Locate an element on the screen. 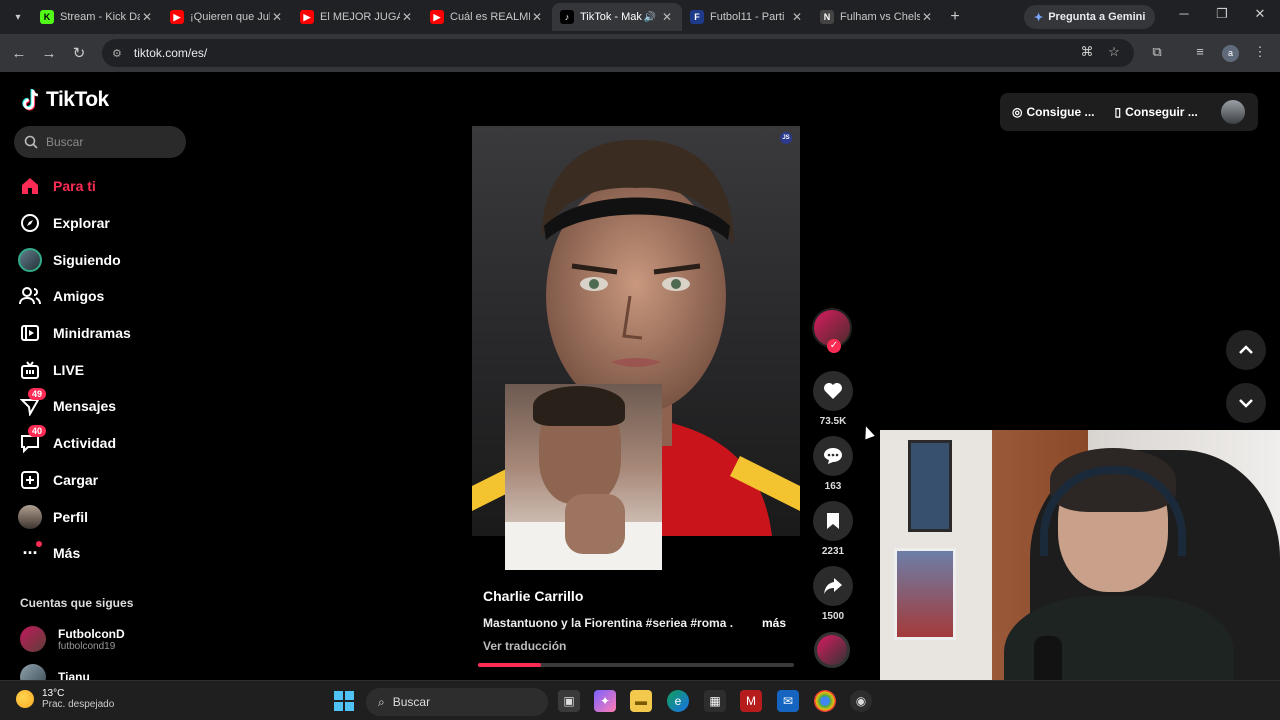 This screenshot has width=1280, height=720. close-window-button: ✕ is located at coordinates (1260, 14).